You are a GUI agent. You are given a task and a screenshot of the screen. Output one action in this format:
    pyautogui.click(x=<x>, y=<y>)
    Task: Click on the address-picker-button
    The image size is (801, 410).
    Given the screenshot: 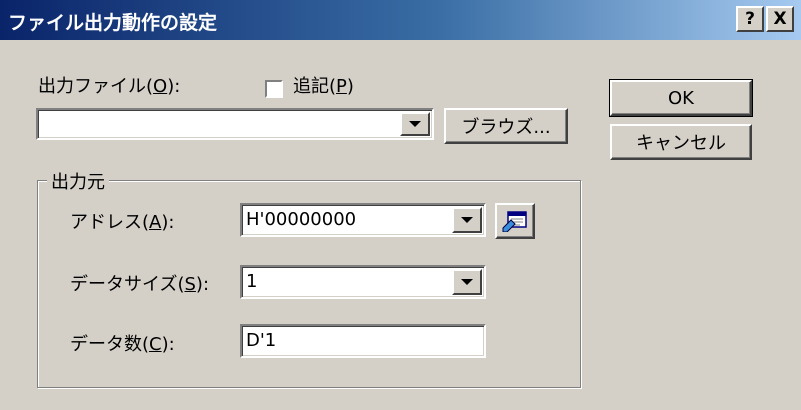 What is the action you would take?
    pyautogui.click(x=515, y=221)
    